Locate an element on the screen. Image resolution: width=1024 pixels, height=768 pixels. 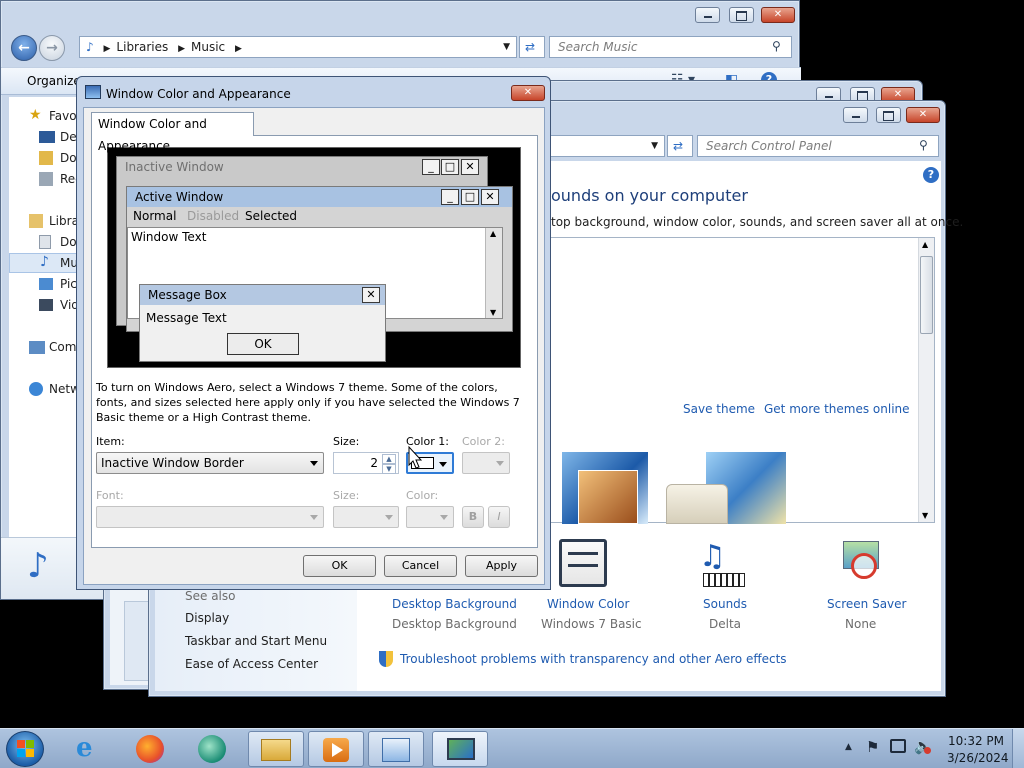
tab-window-color-appearance: Window Color and Appearance is located at coordinates (172, 132).